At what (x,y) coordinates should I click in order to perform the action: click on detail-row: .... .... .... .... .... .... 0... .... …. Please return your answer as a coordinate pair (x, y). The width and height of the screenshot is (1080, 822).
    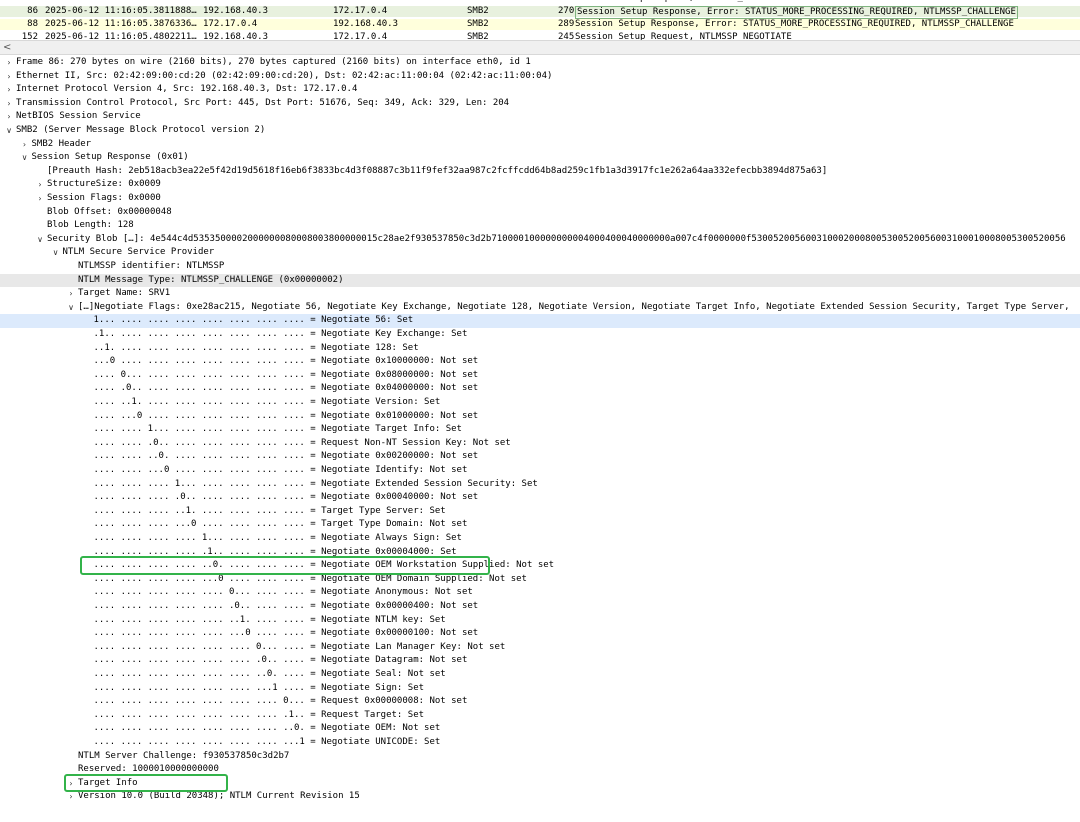
    Looking at the image, I should click on (540, 648).